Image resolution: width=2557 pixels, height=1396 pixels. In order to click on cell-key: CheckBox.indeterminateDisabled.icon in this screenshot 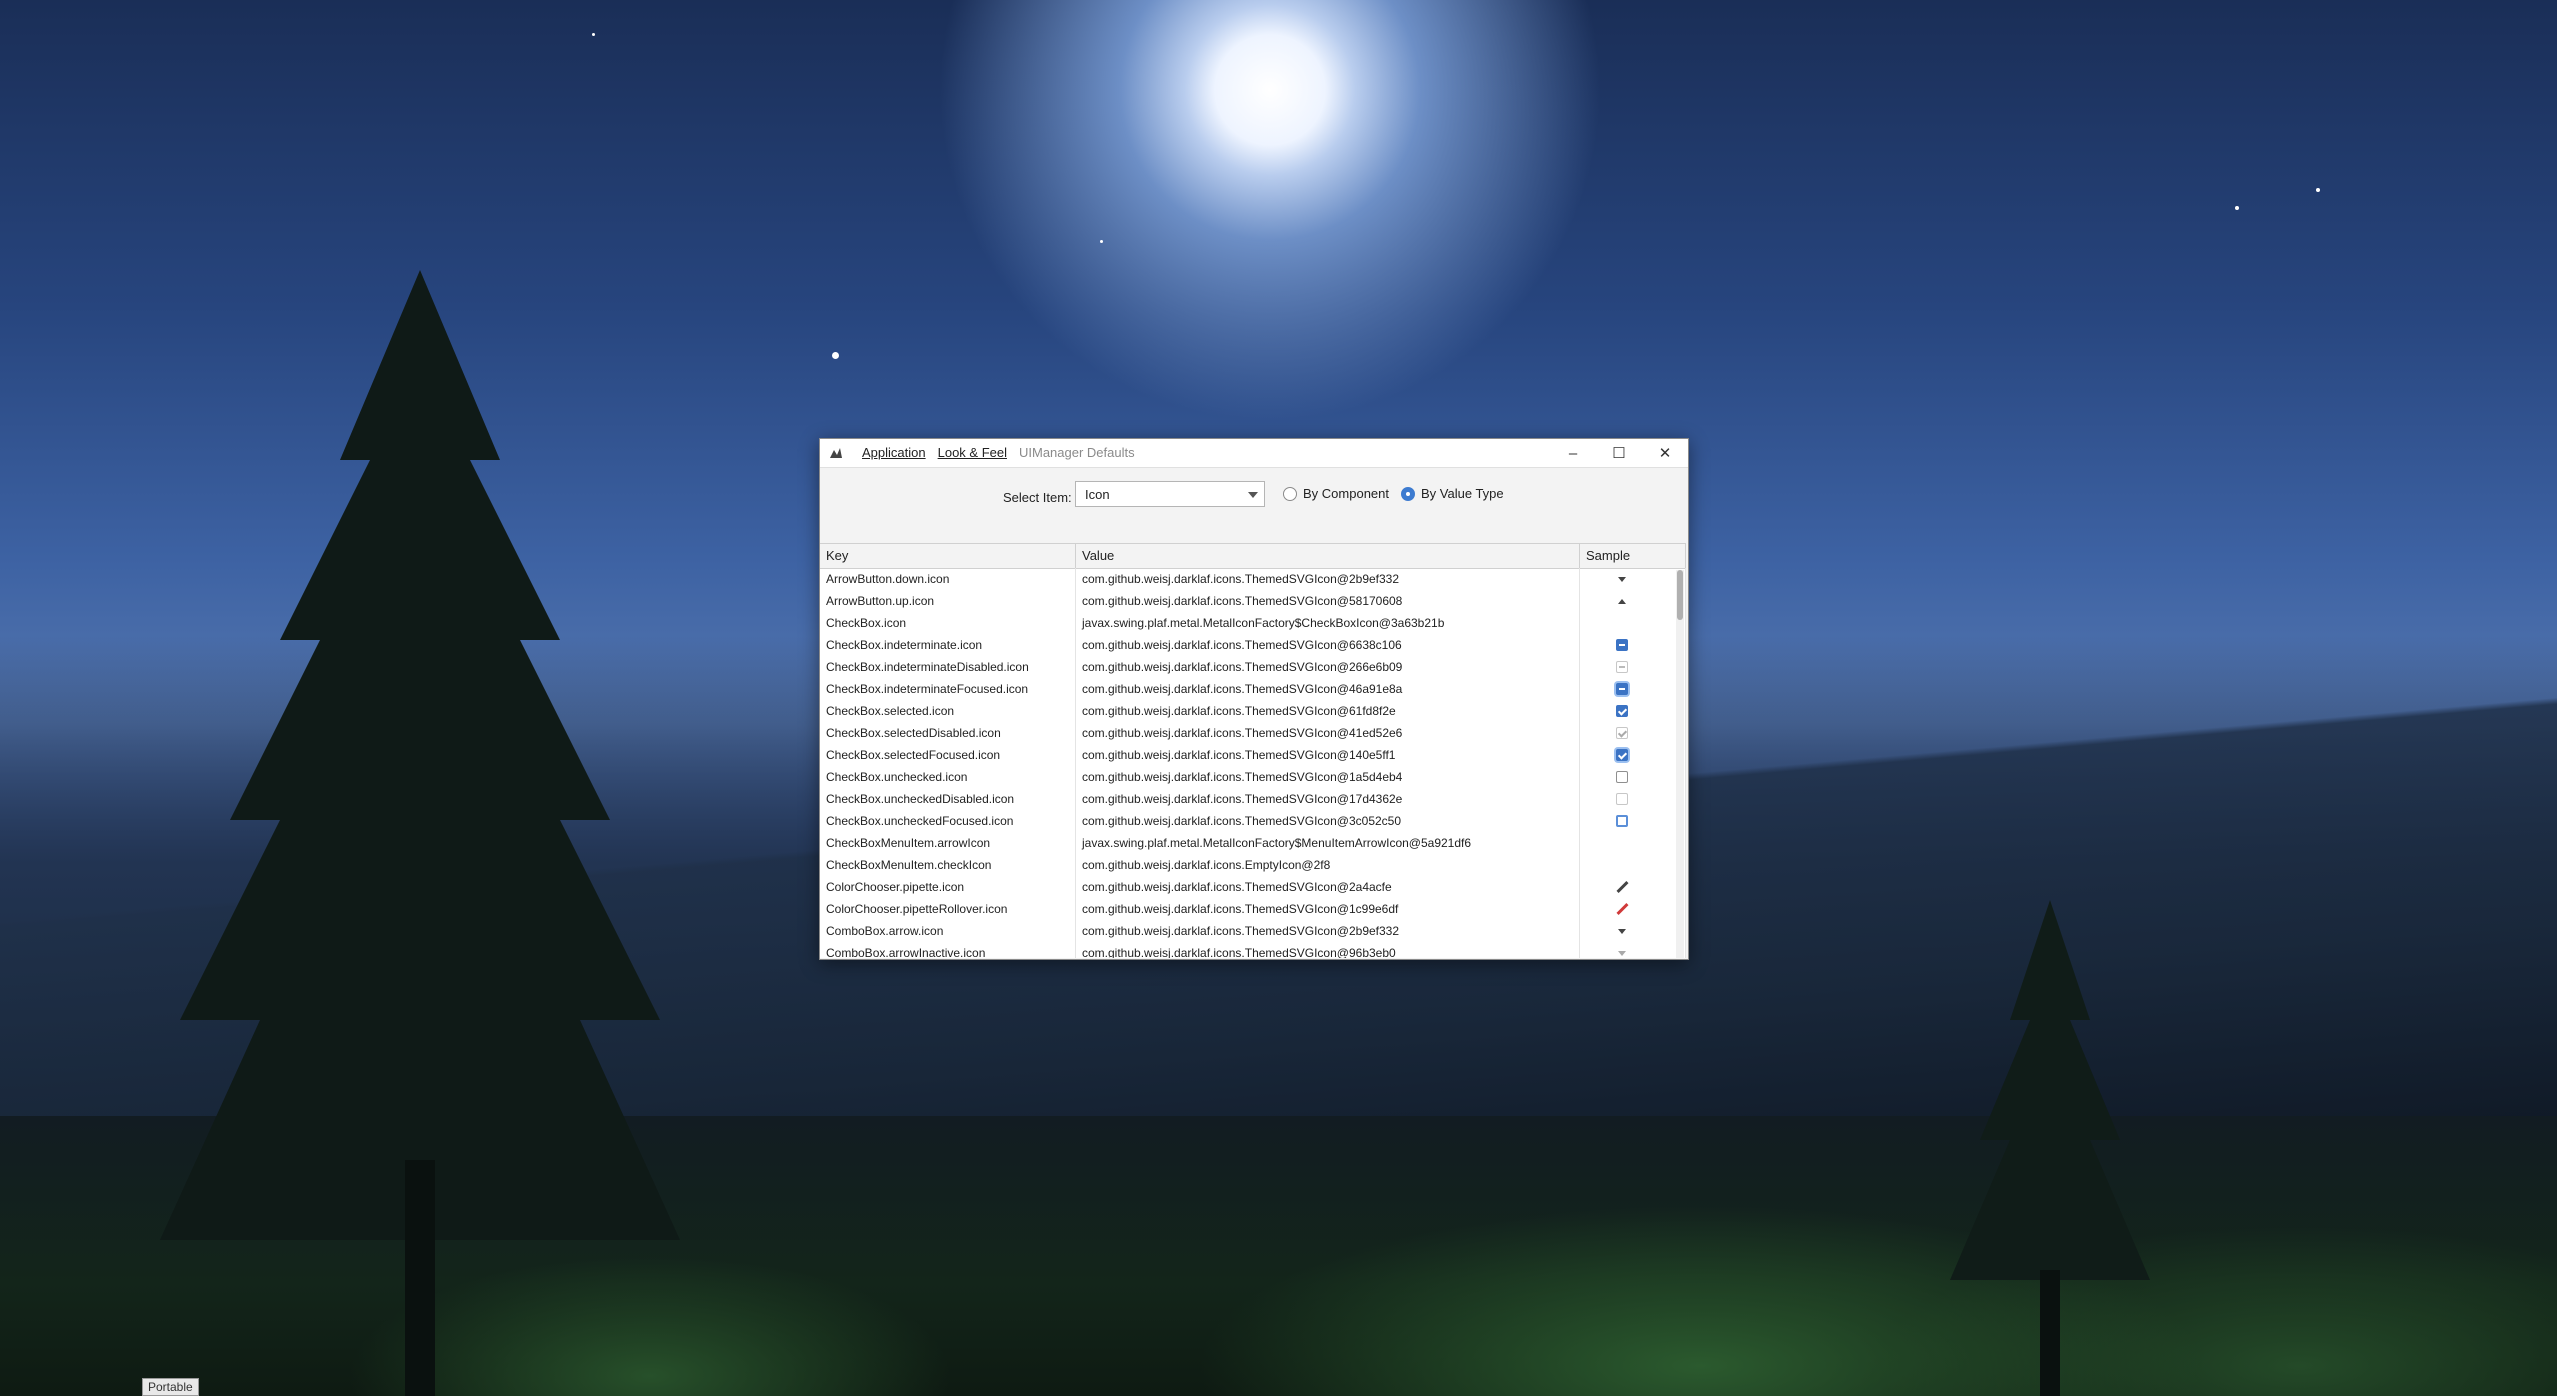, I will do `click(948, 667)`.